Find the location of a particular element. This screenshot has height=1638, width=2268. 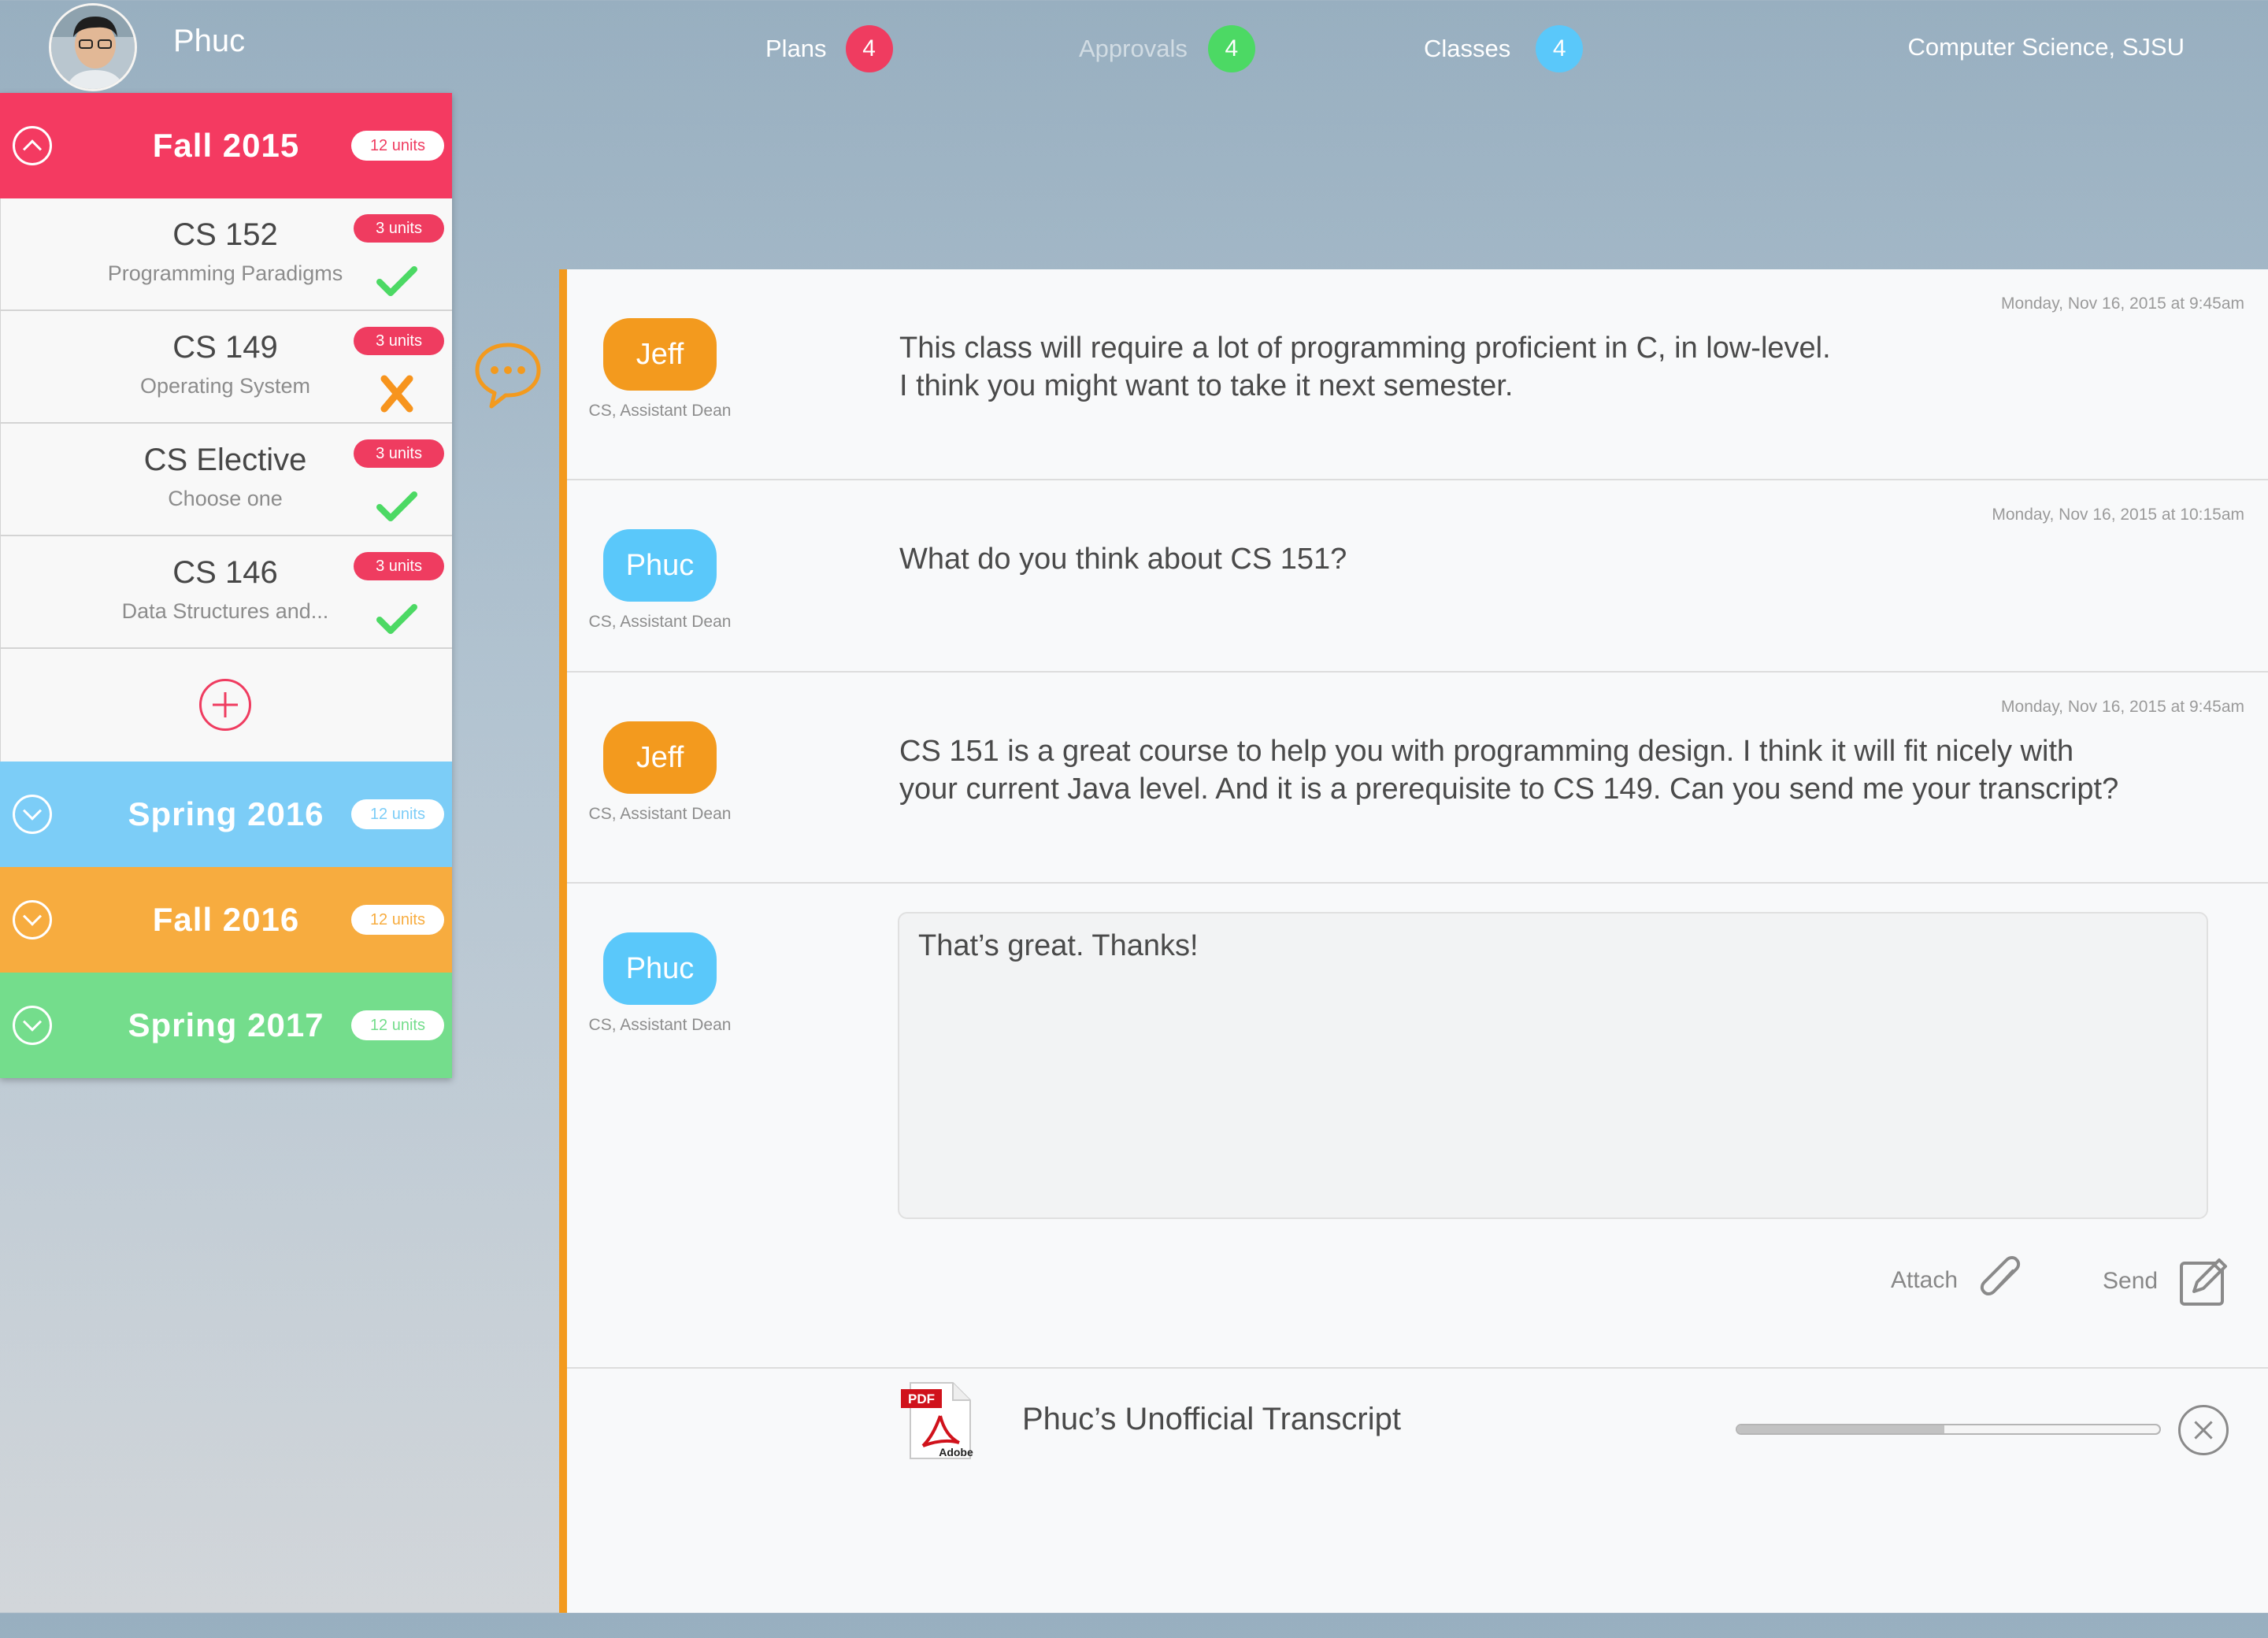

semester-header-fall-2015: Fall 2015 12 units is located at coordinates (226, 145).